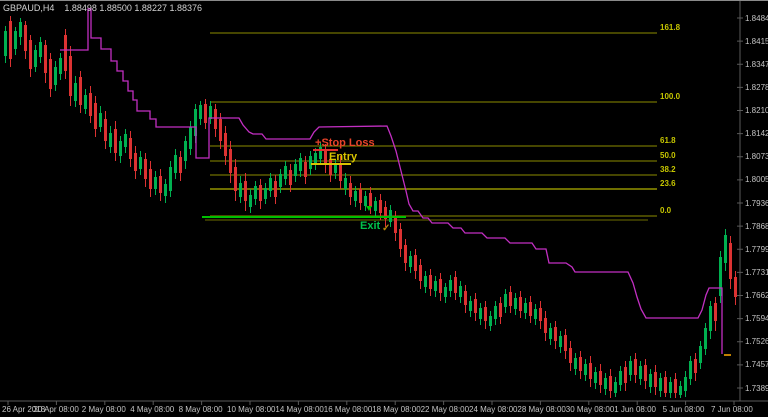  Describe the element at coordinates (590, 409) in the screenshot. I see `date-tick-label: 30 May 08:00` at that location.